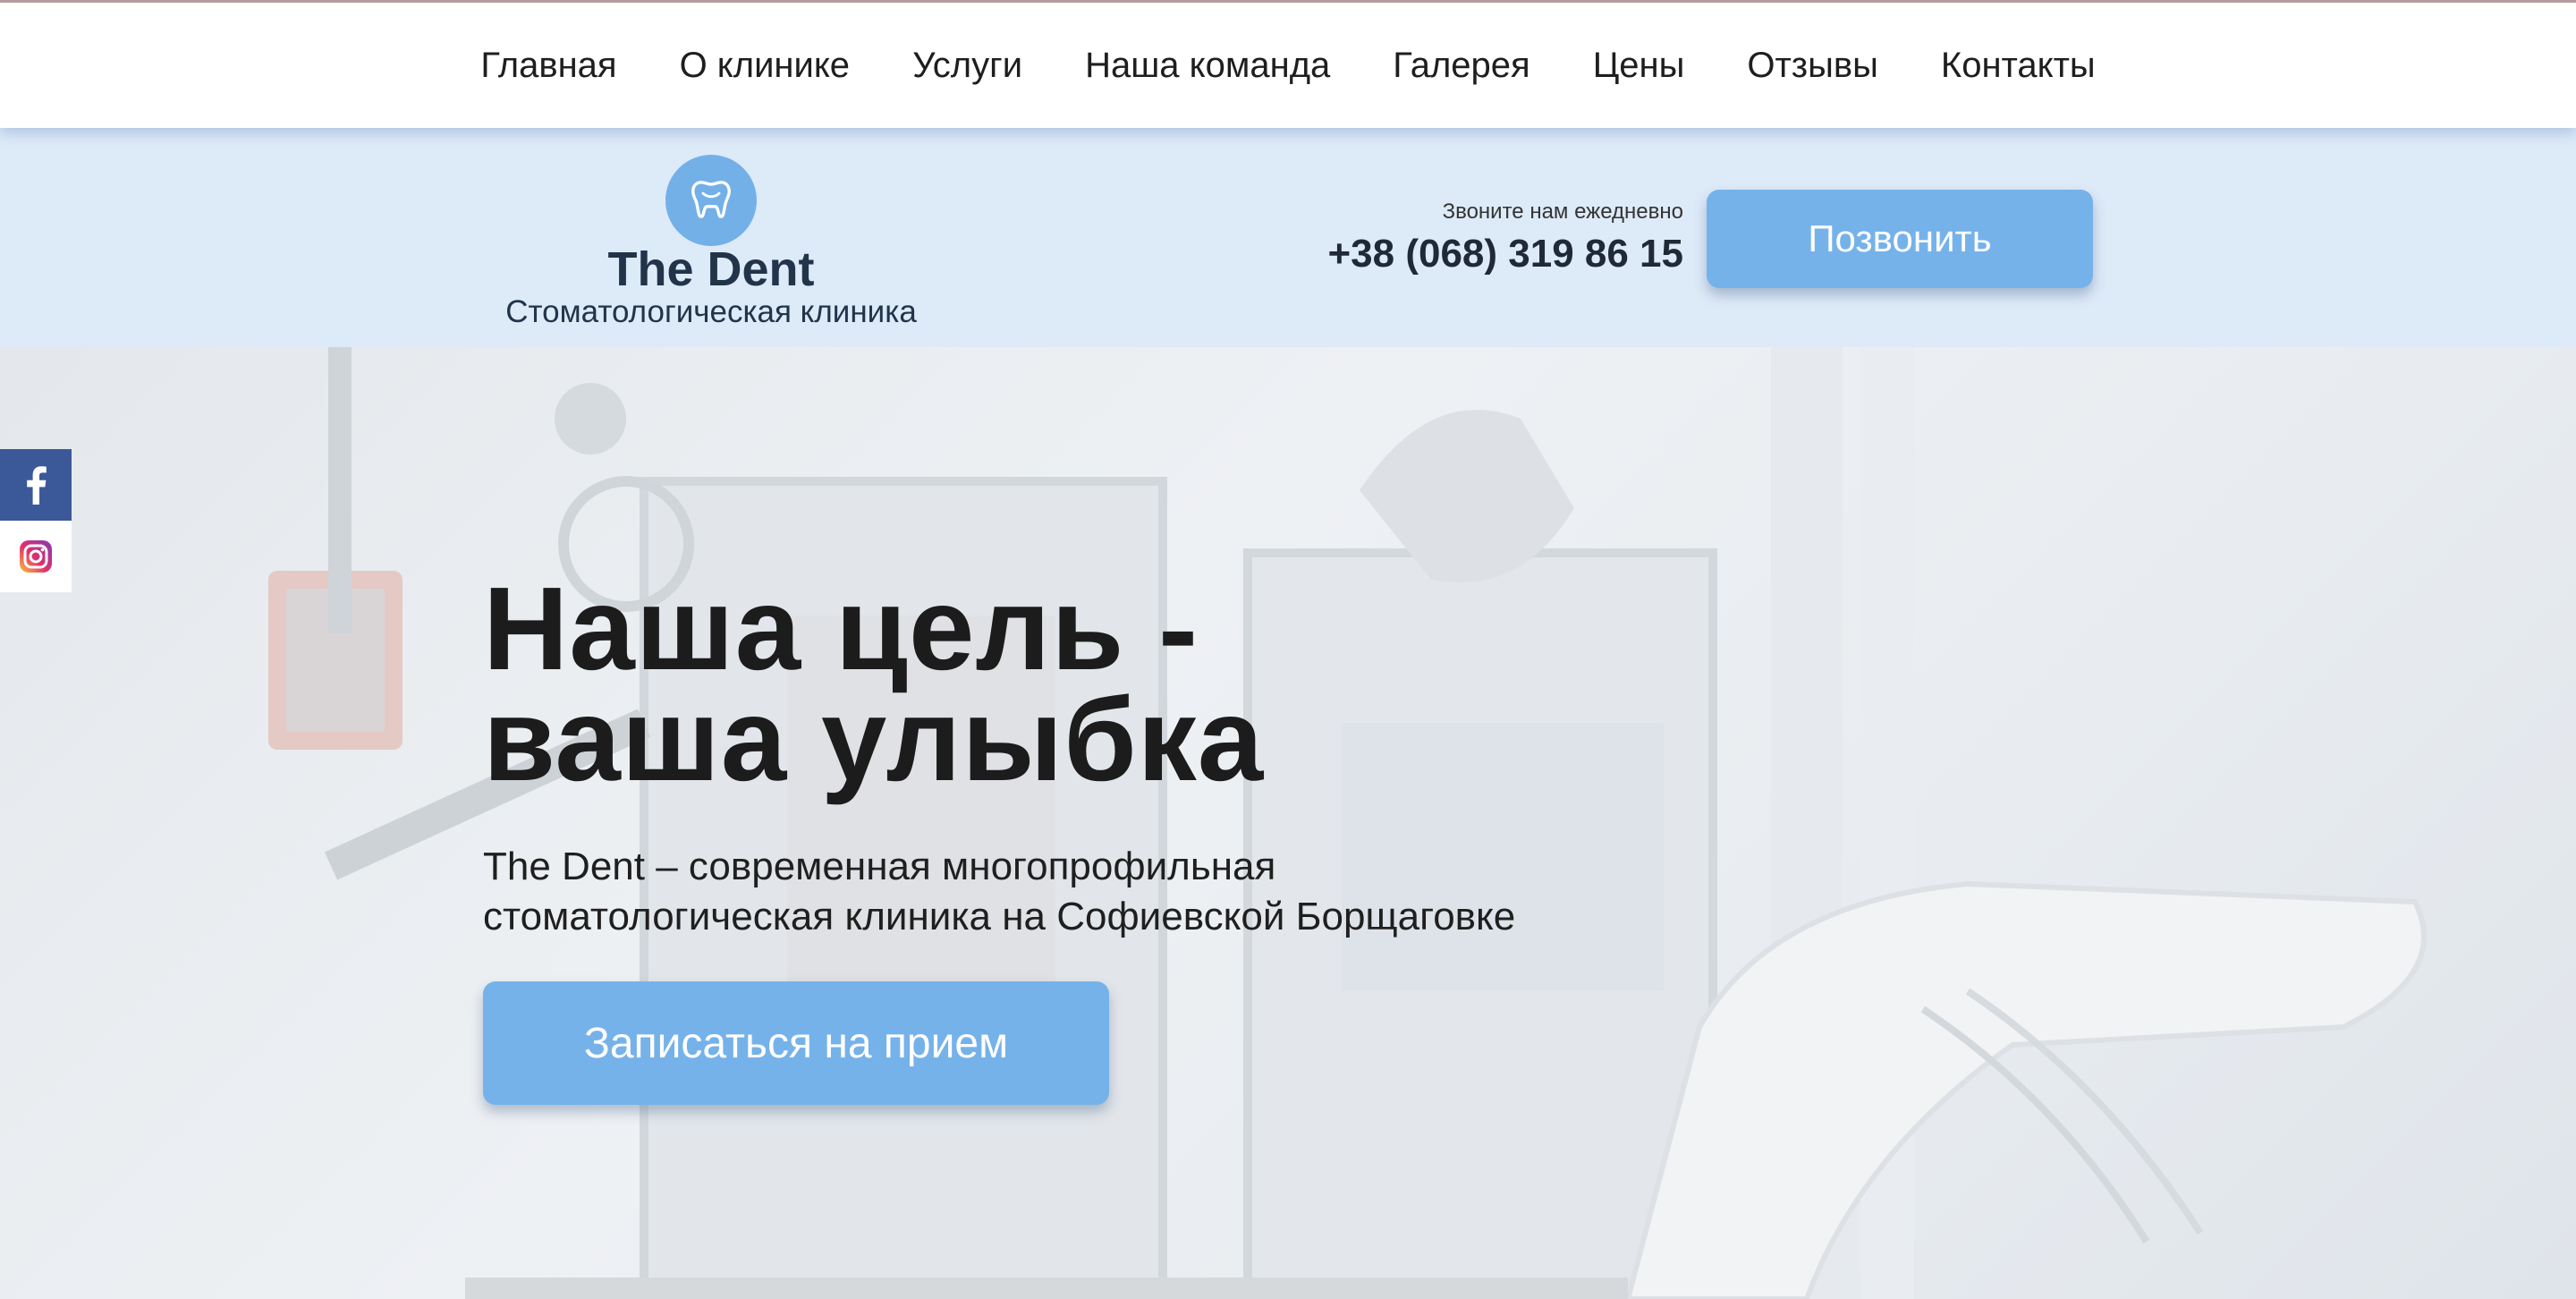 The image size is (2576, 1299). Describe the element at coordinates (711, 269) in the screenshot. I see `logo-name: The Dent` at that location.